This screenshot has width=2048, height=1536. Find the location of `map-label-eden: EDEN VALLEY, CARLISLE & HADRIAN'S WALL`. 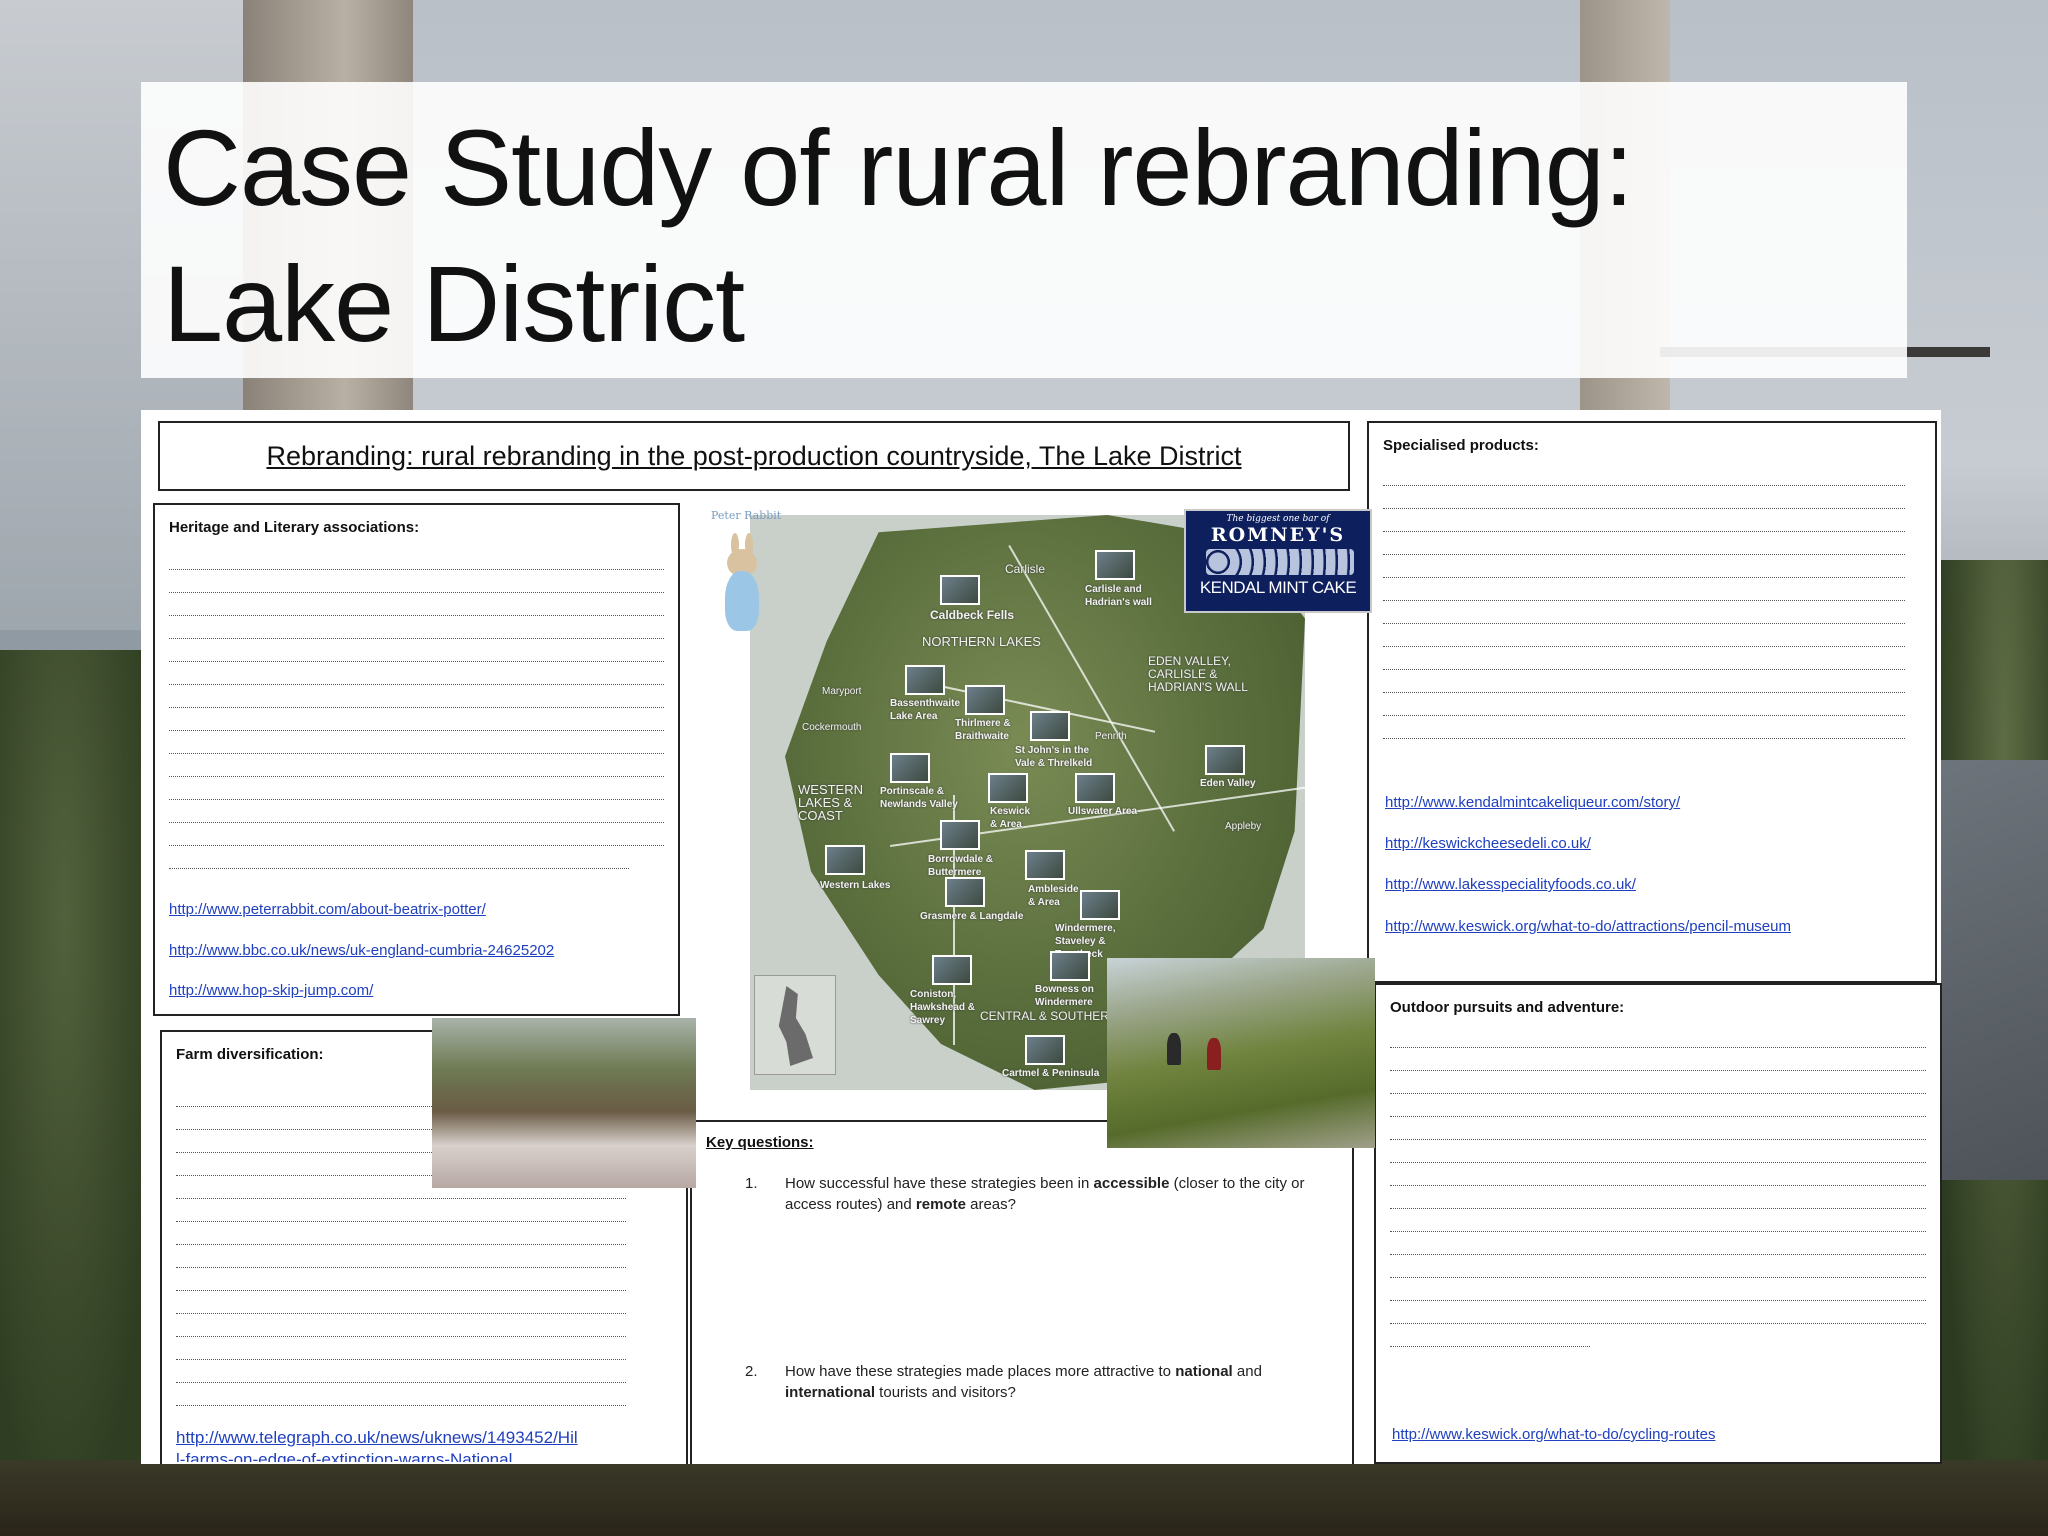

map-label-eden: EDEN VALLEY, CARLISLE & HADRIAN'S WALL is located at coordinates (1198, 674).